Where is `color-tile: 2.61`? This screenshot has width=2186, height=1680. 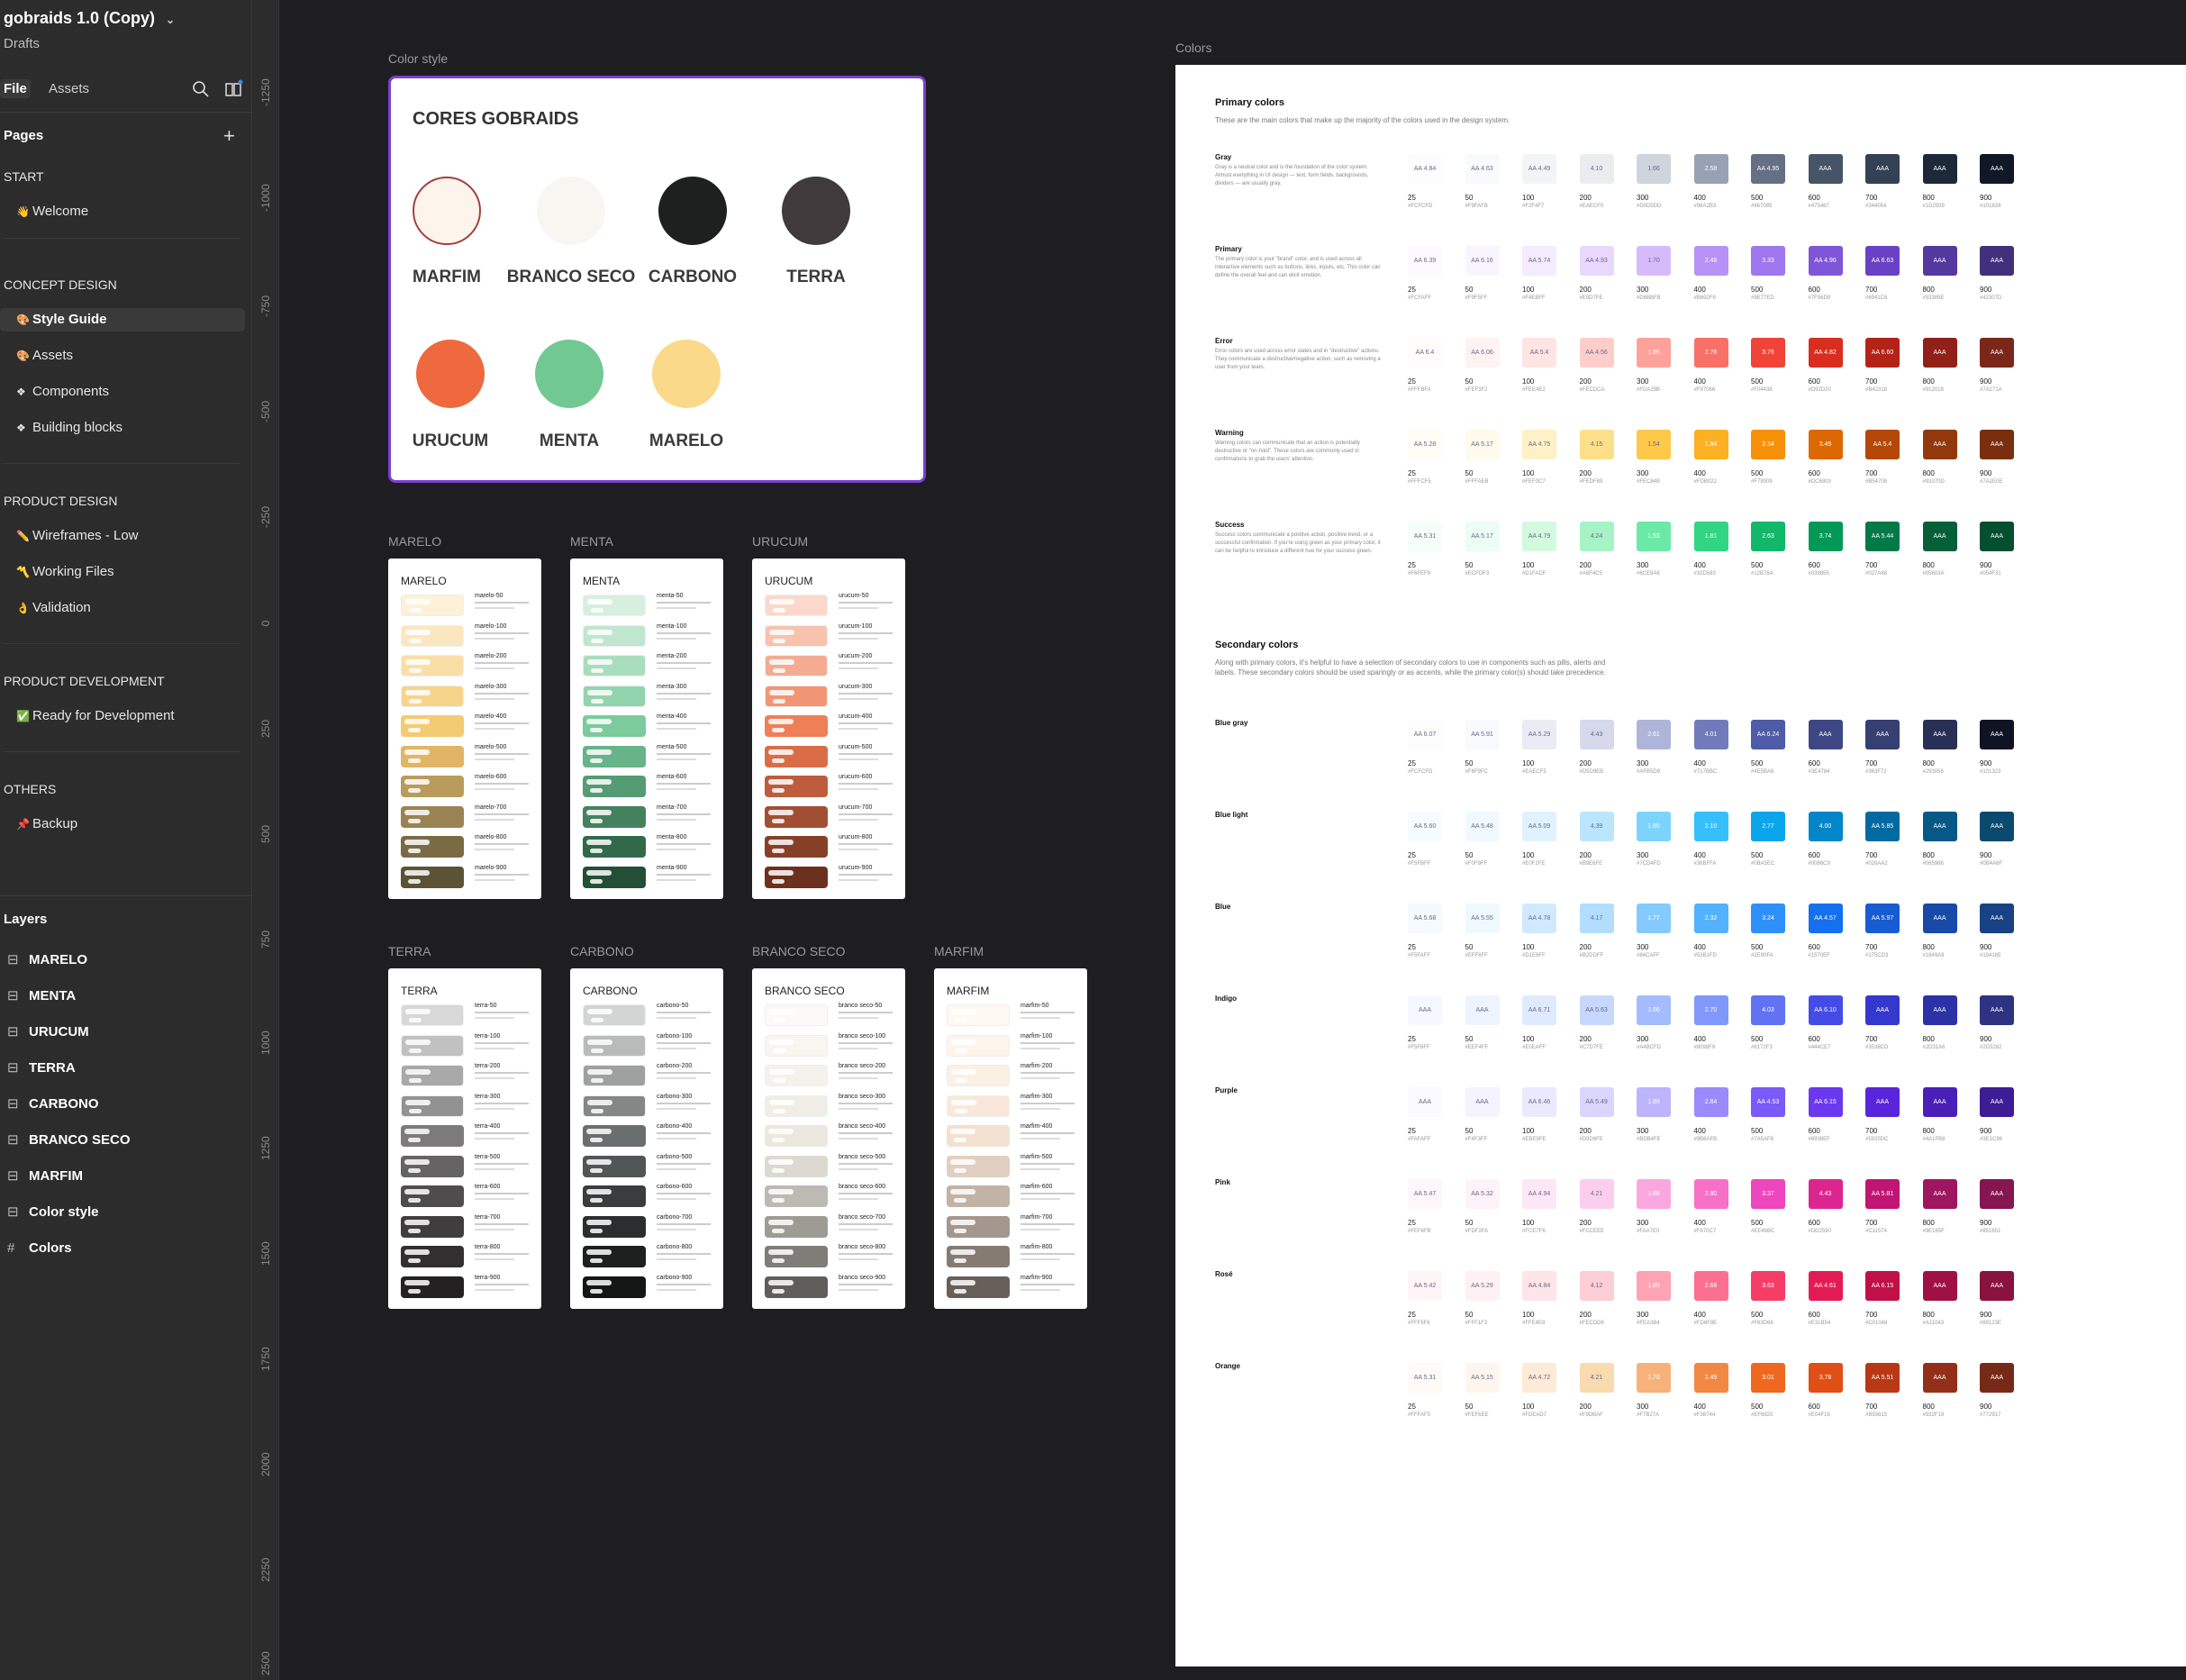
color-tile: 2.61 is located at coordinates (1654, 734).